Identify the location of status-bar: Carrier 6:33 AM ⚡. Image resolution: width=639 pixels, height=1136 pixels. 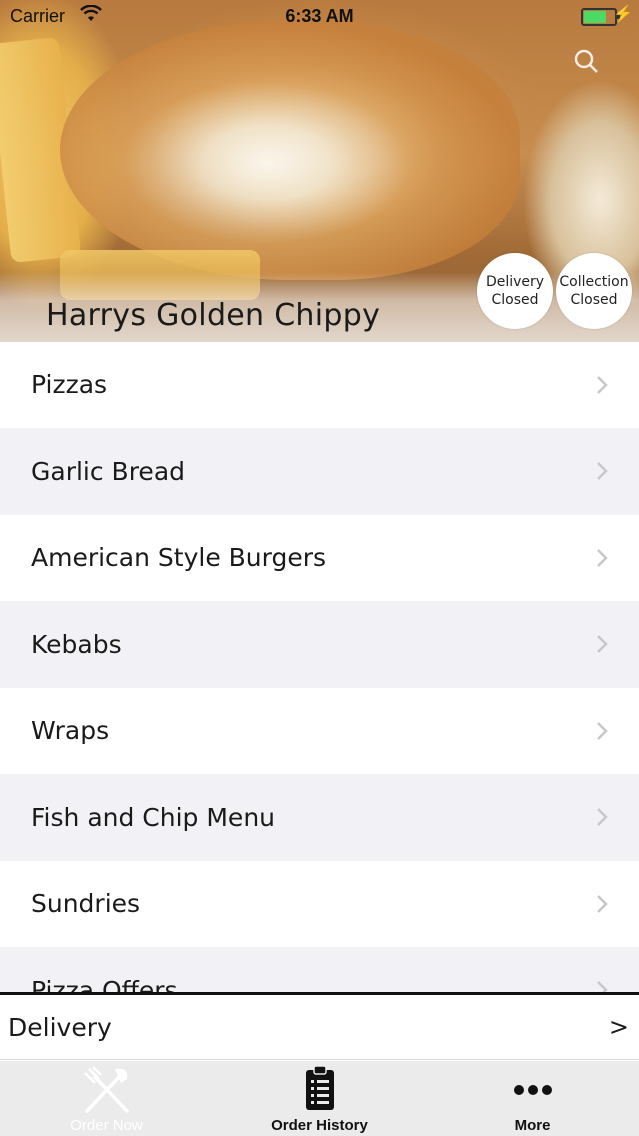
(319, 16).